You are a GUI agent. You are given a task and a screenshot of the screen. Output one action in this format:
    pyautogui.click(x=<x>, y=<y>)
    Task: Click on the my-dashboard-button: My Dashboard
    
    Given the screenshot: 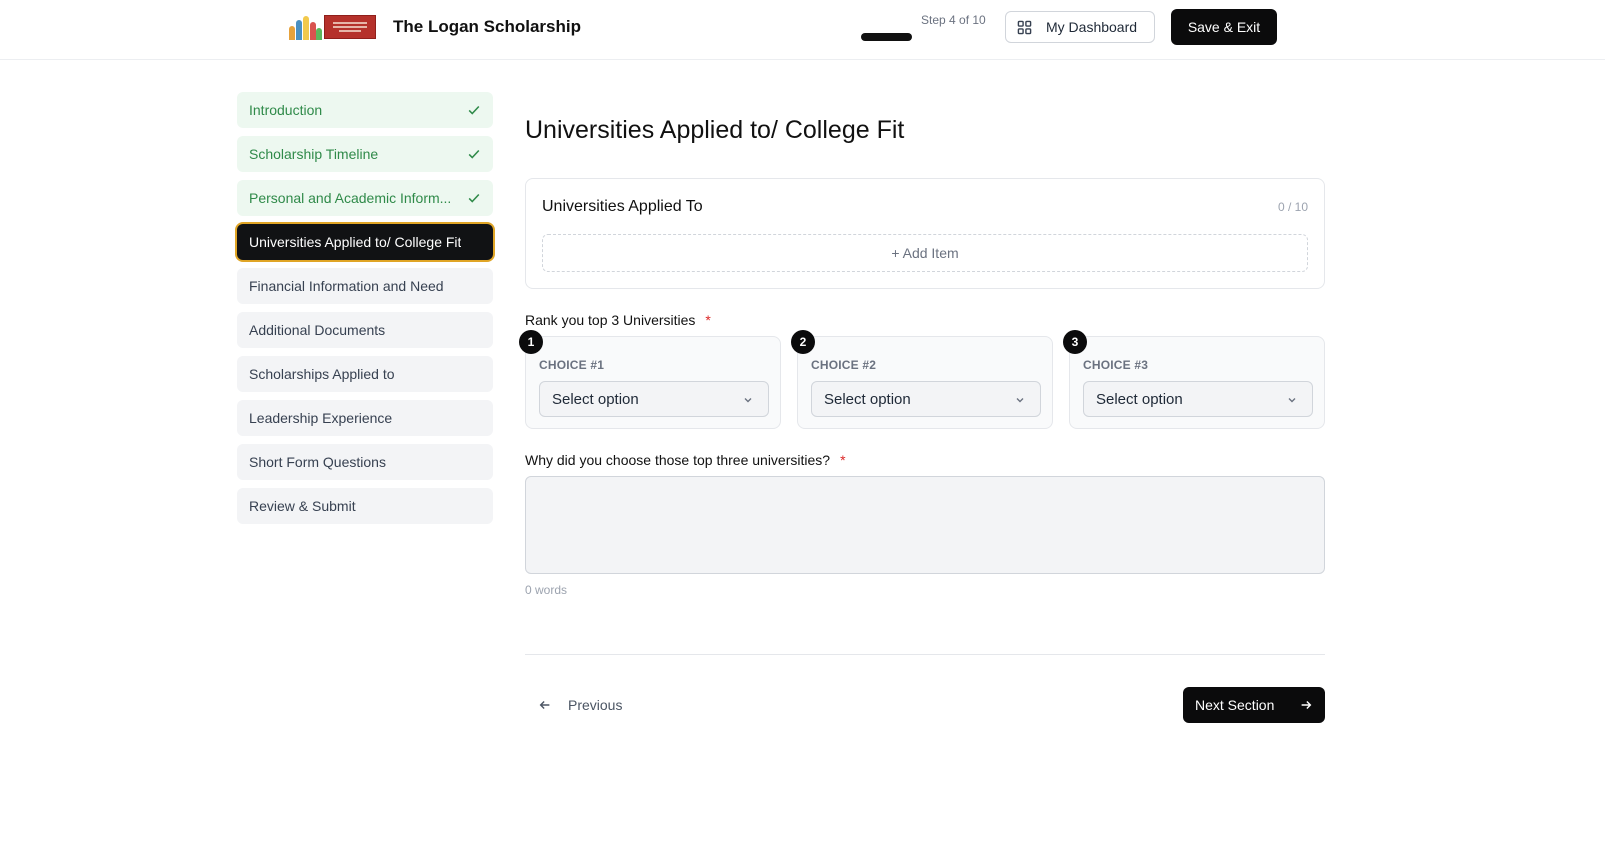 What is the action you would take?
    pyautogui.click(x=1080, y=27)
    